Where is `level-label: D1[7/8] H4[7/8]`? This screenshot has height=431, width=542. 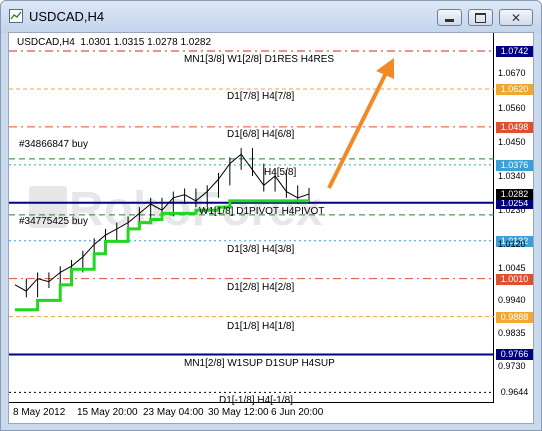
level-label: D1[7/8] H4[7/8] is located at coordinates (261, 96).